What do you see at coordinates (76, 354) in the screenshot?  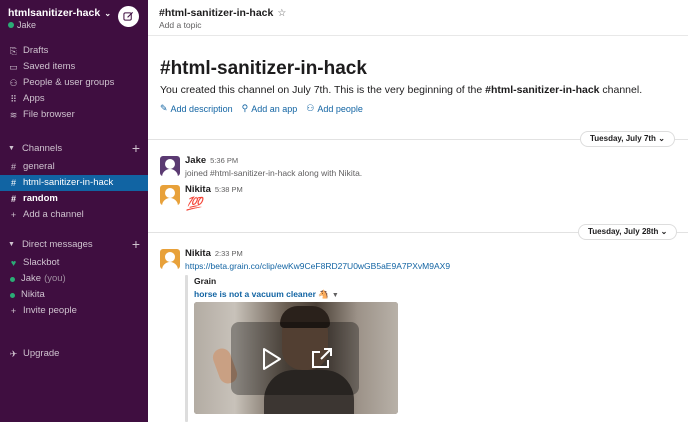 I see `upgrade-link: ✈ Upgrade` at bounding box center [76, 354].